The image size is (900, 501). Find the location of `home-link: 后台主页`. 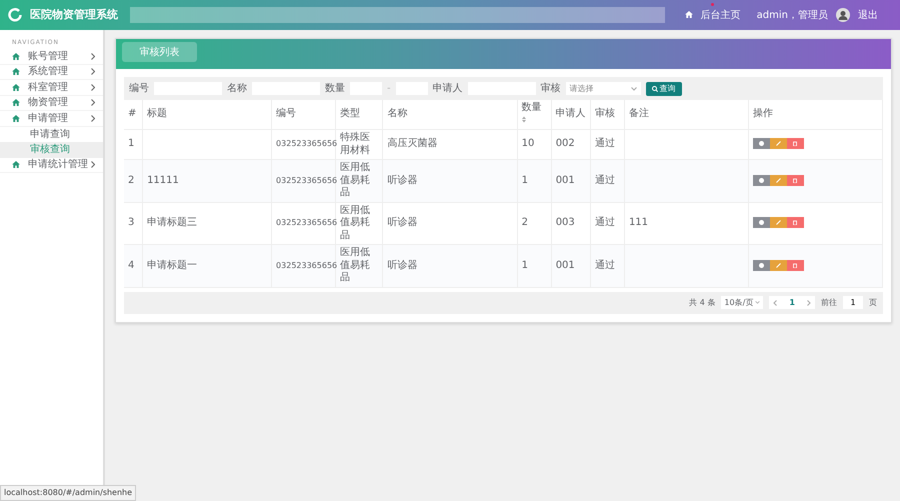

home-link: 后台主页 is located at coordinates (720, 15).